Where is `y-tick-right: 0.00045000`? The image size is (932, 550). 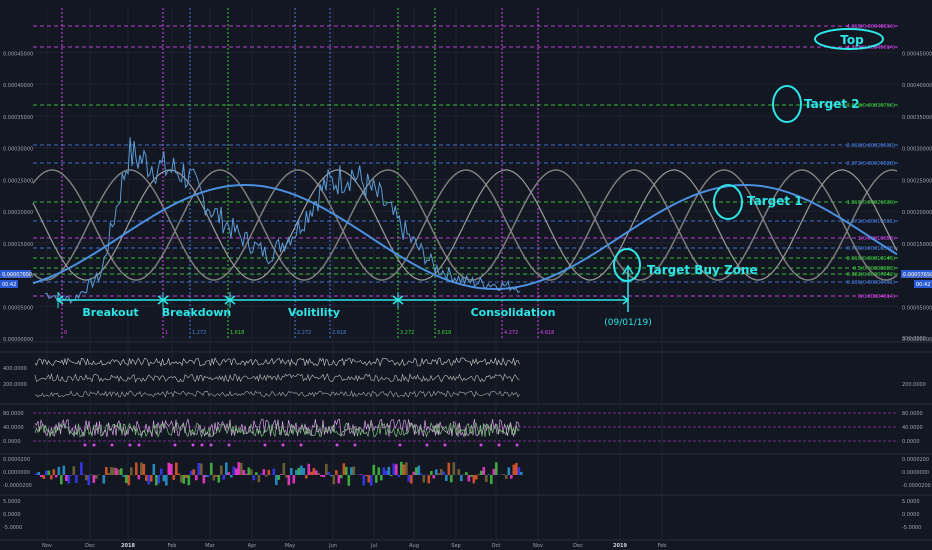 y-tick-right: 0.00045000 is located at coordinates (917, 54).